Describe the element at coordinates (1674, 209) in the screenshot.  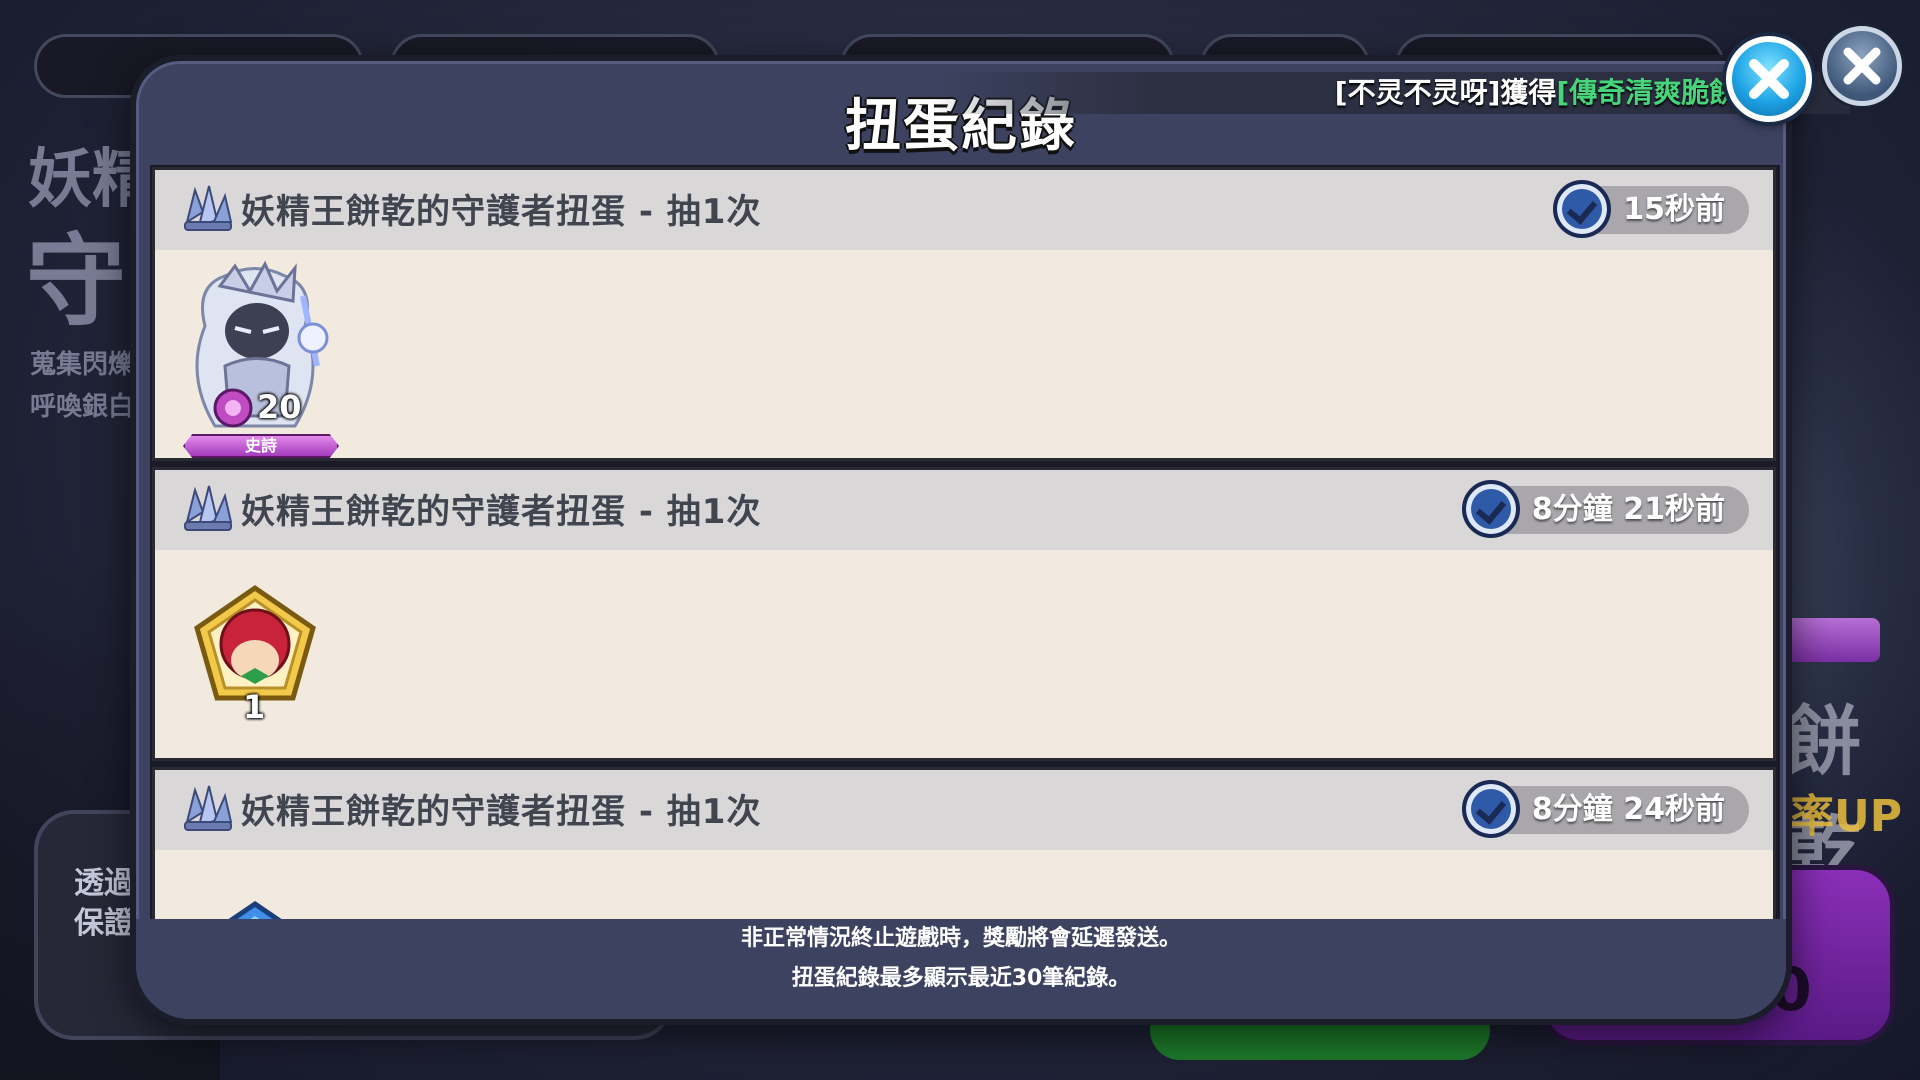
I see `record-time-label: 15秒前` at that location.